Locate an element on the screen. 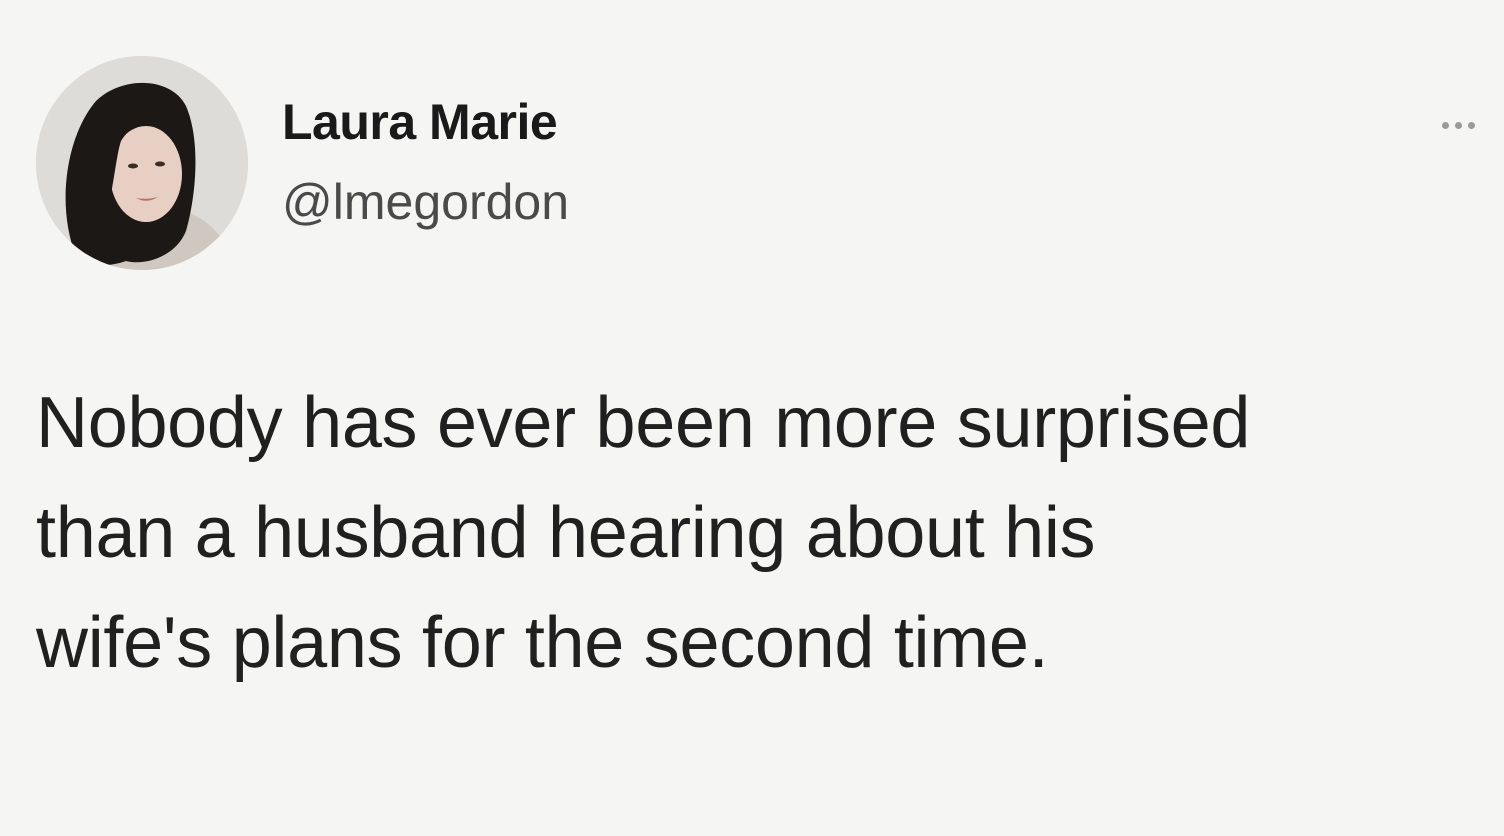 This screenshot has height=836, width=1504. author-display-name: Laura Marie is located at coordinates (420, 122).